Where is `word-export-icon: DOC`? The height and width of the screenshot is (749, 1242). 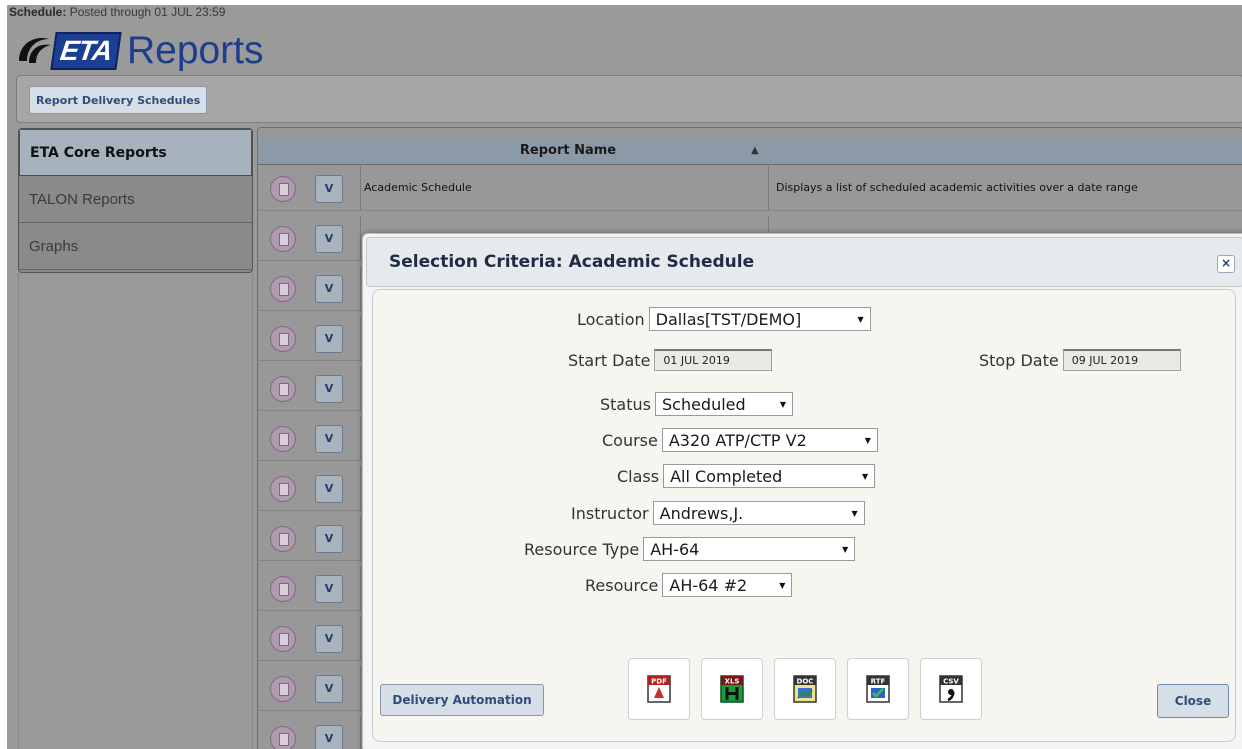 word-export-icon: DOC is located at coordinates (805, 689).